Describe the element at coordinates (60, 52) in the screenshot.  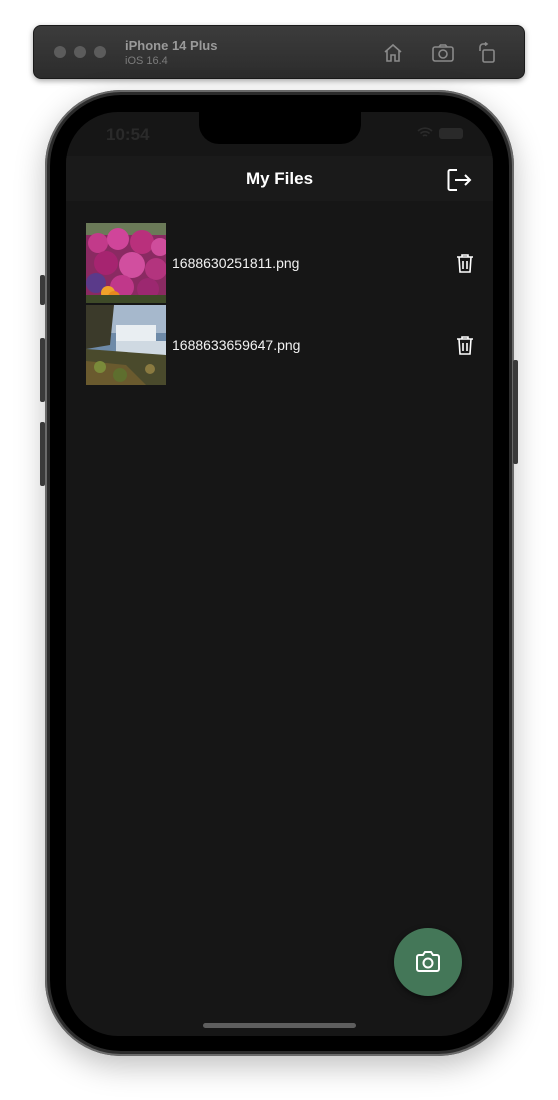
I see `close-window-button` at that location.